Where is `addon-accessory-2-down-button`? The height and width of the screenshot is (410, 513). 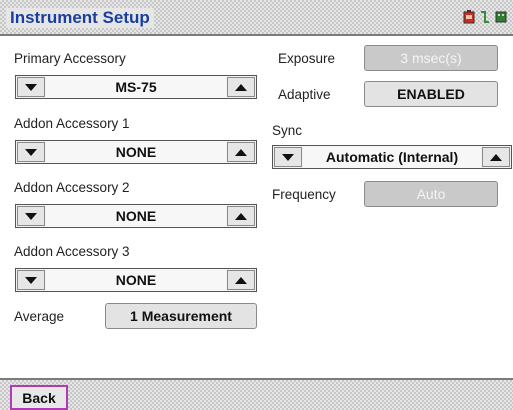
addon-accessory-2-down-button is located at coordinates (31, 216).